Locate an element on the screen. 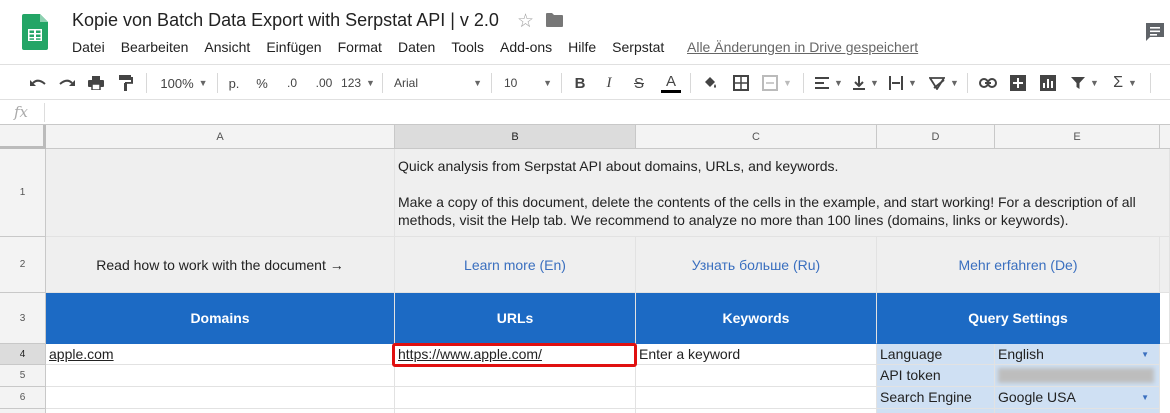 This screenshot has width=1170, height=413. increase-decimal-button: .00 is located at coordinates (324, 83).